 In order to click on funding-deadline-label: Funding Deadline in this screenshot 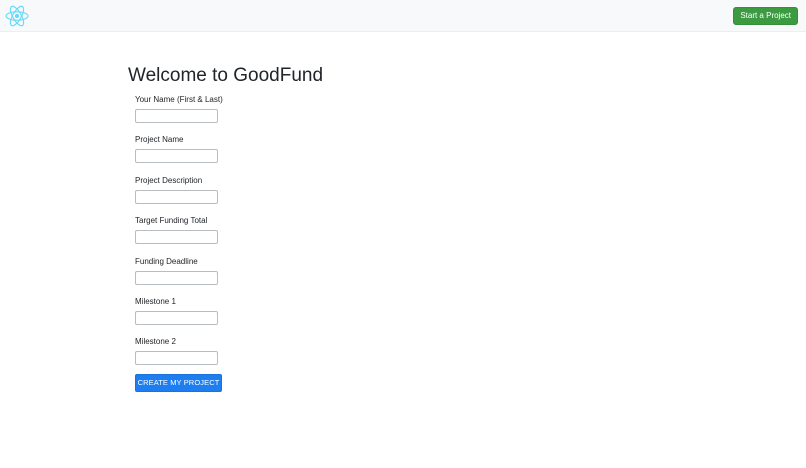, I will do `click(166, 261)`.